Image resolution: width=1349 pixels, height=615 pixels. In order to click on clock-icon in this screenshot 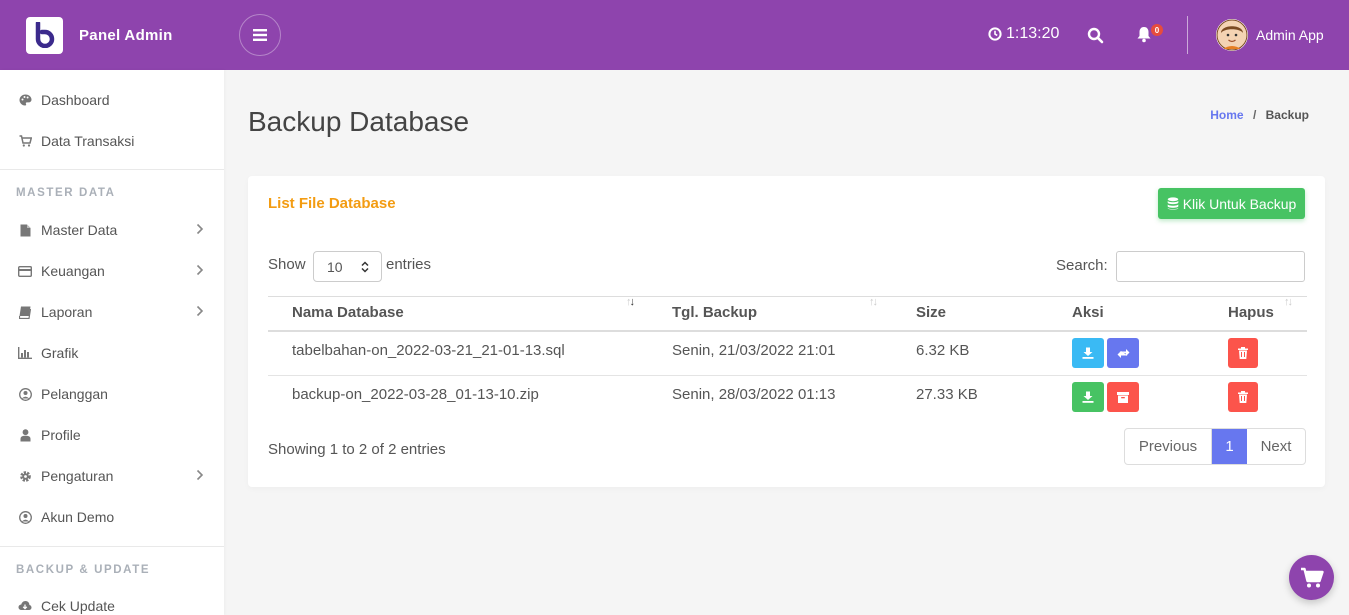, I will do `click(995, 34)`.